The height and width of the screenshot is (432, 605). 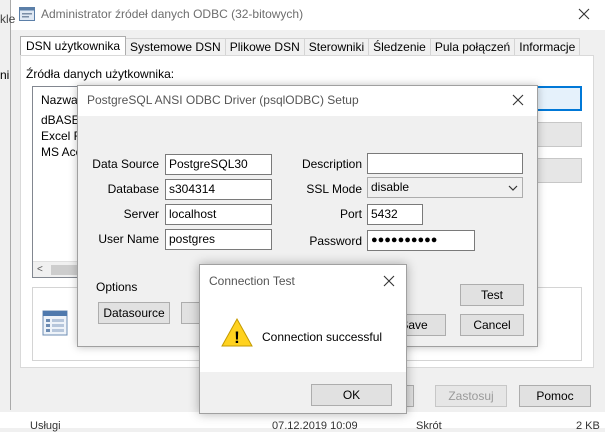 I want to click on file-date: 07.12.2019 10:09, so click(x=315, y=426).